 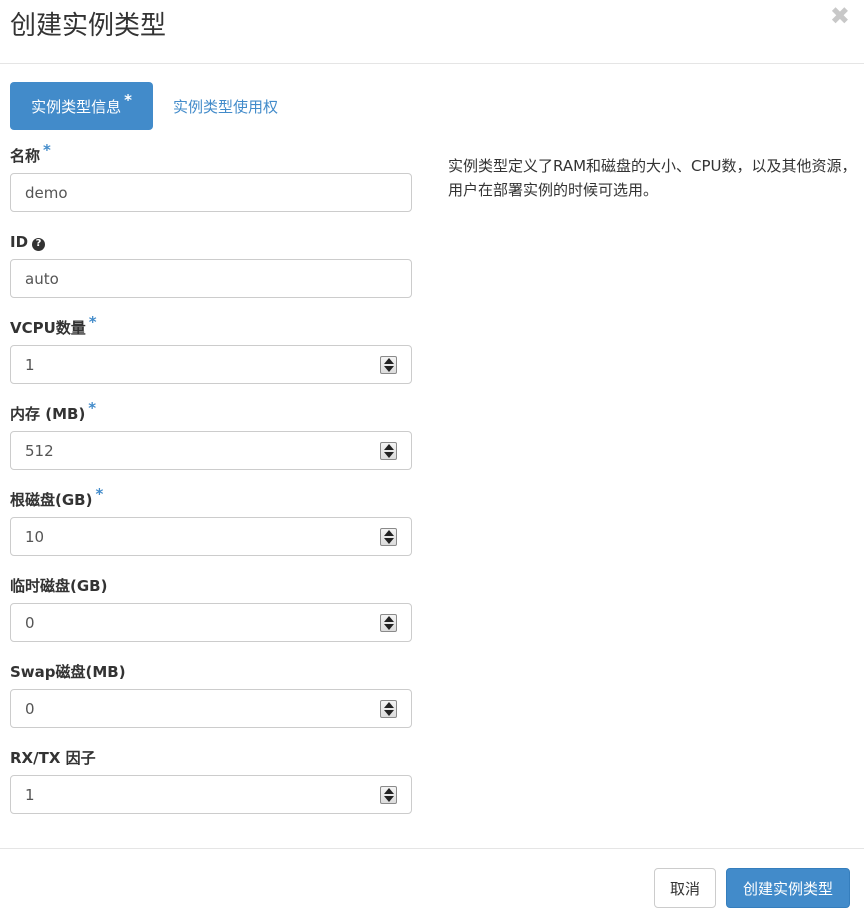 I want to click on ephemeral-disk-input: 0, so click(x=211, y=622).